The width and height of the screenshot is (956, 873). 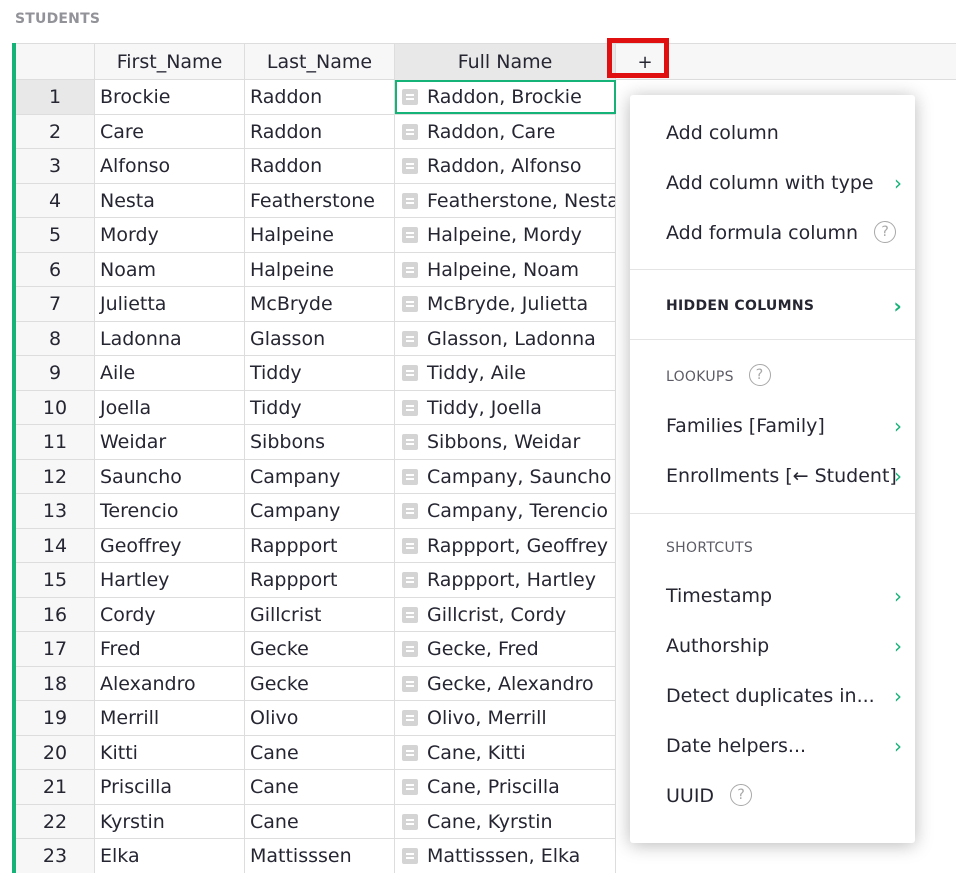 What do you see at coordinates (320, 442) in the screenshot?
I see `cell-last-name: Sibbons` at bounding box center [320, 442].